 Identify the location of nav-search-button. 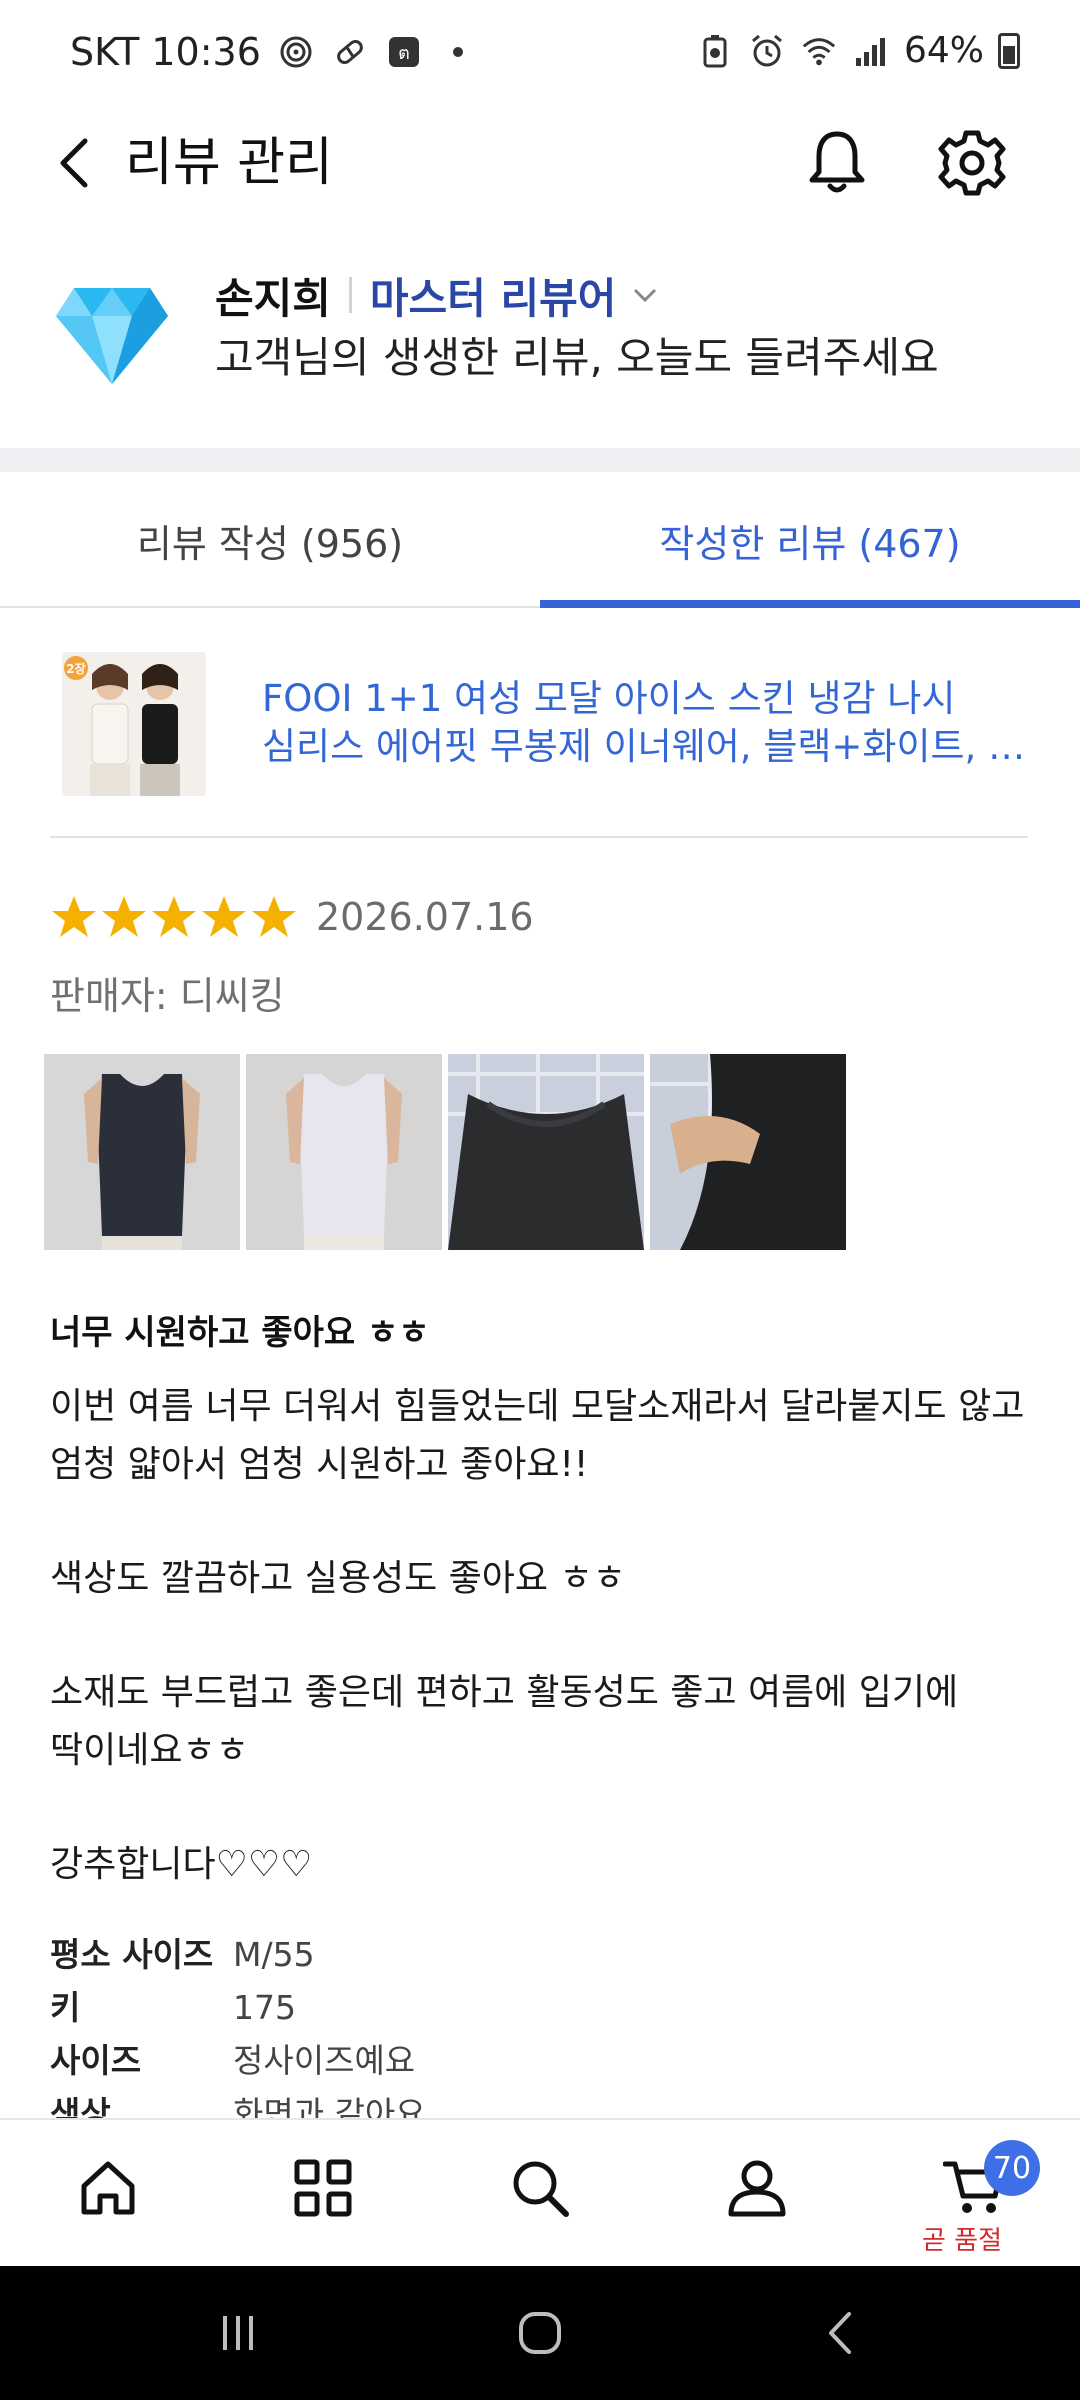
(540, 2188).